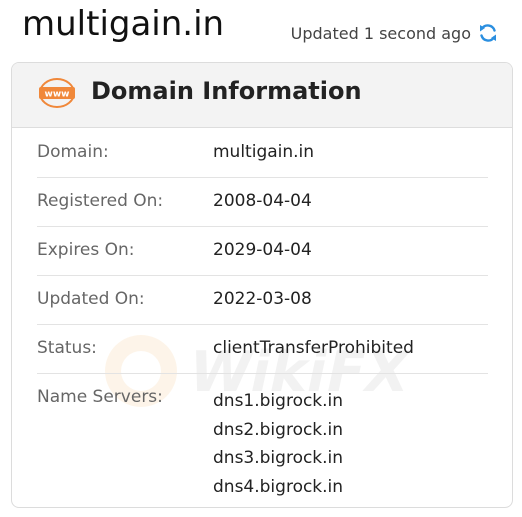 The height and width of the screenshot is (517, 522). What do you see at coordinates (261, 29) in the screenshot?
I see `top-bar: multigain.in Updated 1 second ago` at bounding box center [261, 29].